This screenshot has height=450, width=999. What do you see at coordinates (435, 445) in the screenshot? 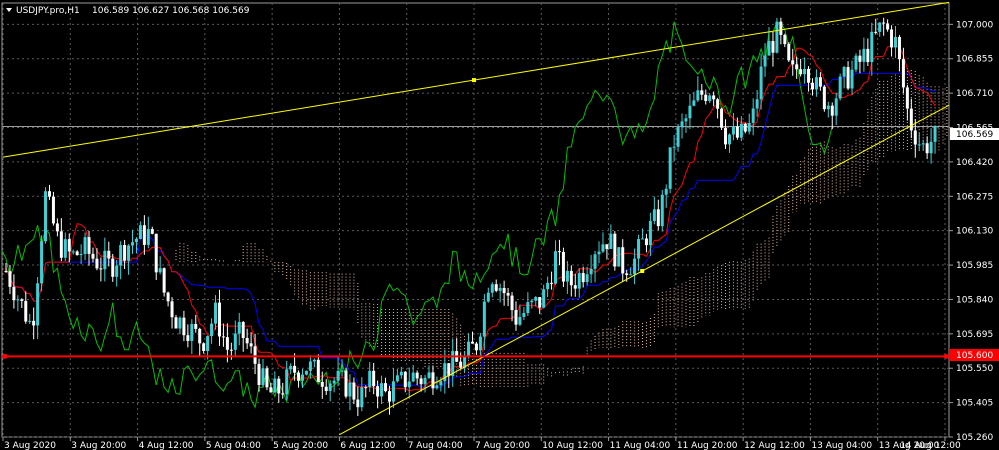
I see `x-tick-label: 7 Aug 04:00` at bounding box center [435, 445].